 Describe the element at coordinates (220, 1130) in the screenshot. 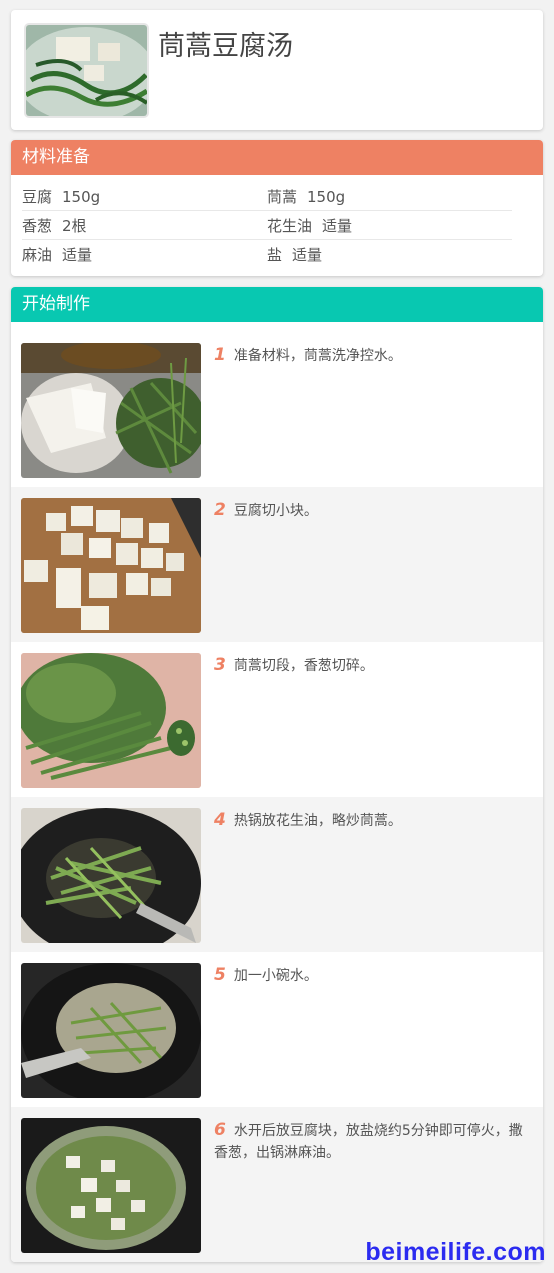

I see `step-number: 6` at that location.